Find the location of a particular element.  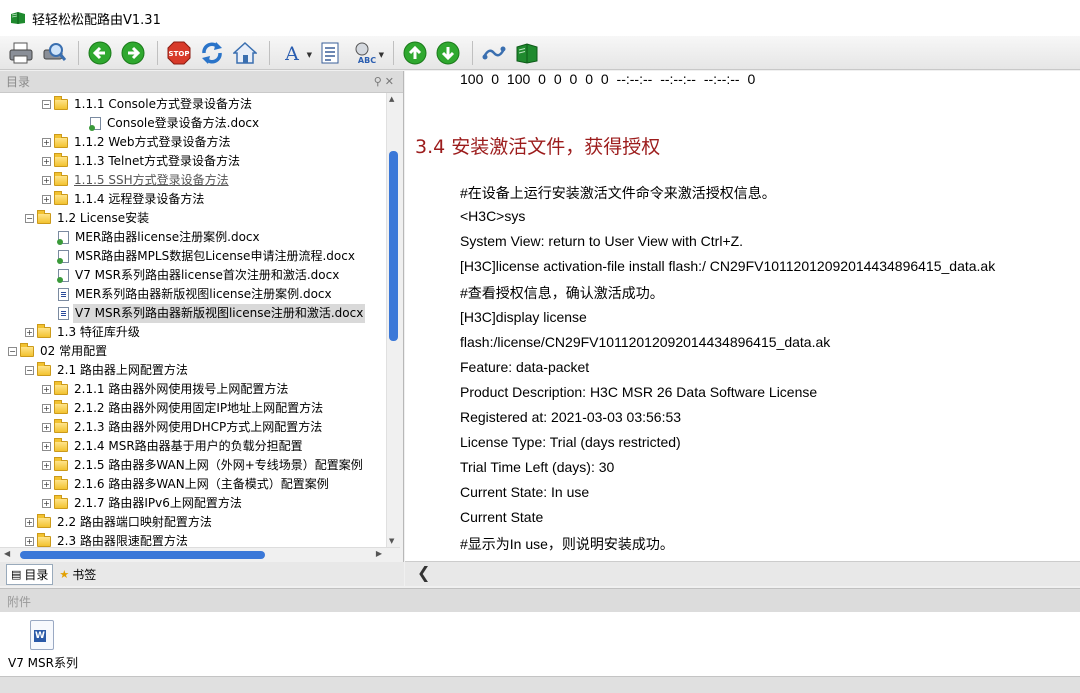

toc-horizontal-scrollbar: ◀ ▶ is located at coordinates (200, 554).